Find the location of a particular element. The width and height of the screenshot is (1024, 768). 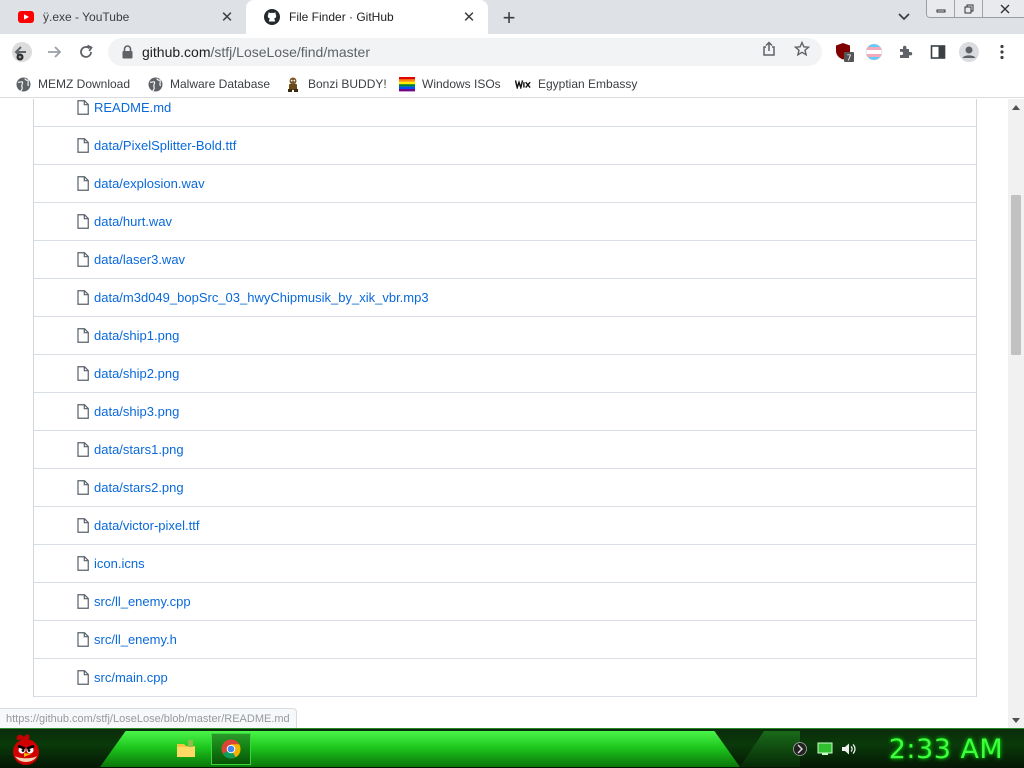

file-name-link: data/explosion.wav is located at coordinates (149, 183).